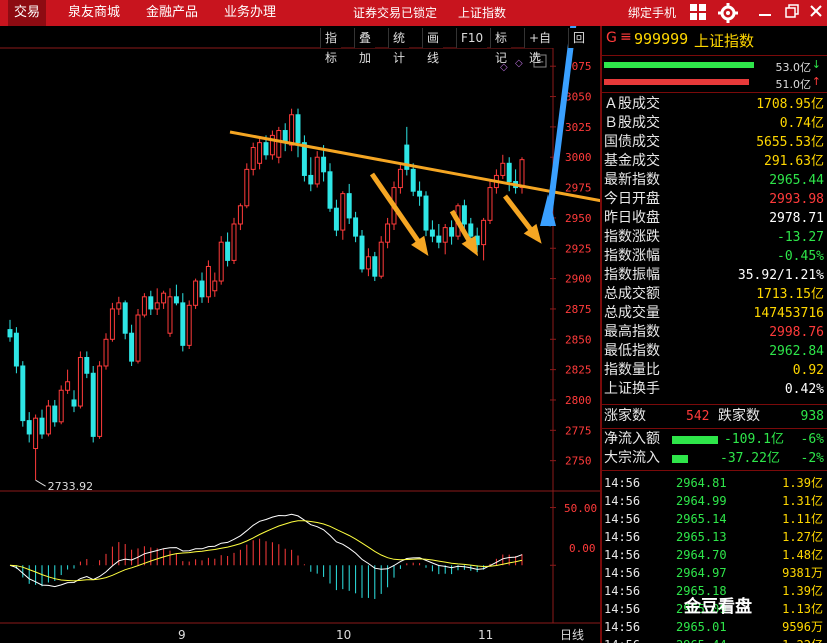 This screenshot has height=643, width=827. What do you see at coordinates (698, 13) in the screenshot?
I see `grid-menu-icon` at bounding box center [698, 13].